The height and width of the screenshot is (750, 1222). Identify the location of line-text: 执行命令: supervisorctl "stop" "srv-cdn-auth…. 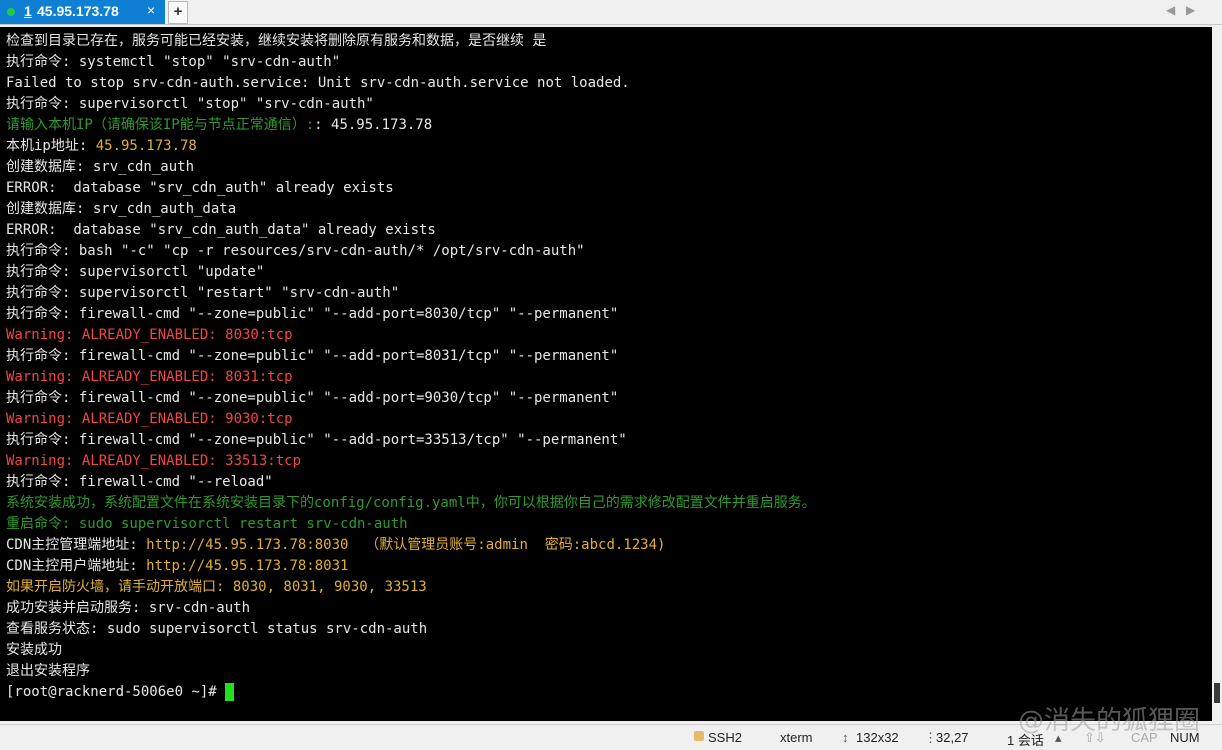
(190, 104).